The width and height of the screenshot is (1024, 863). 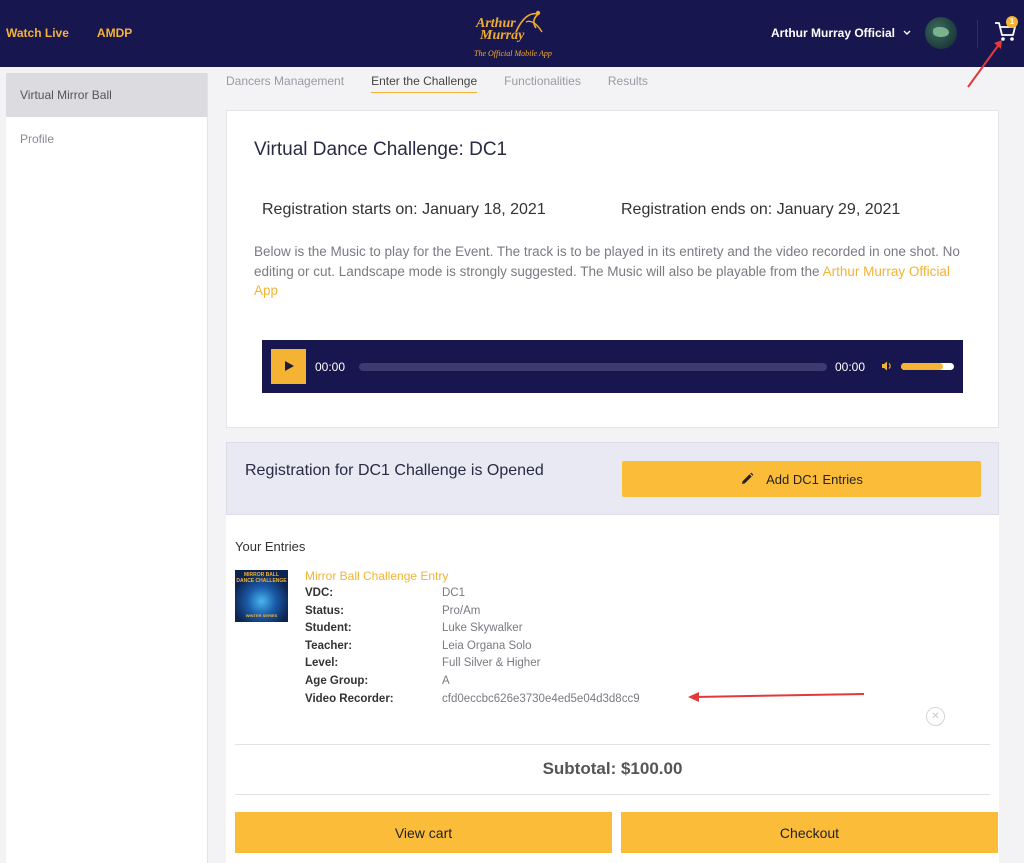 I want to click on detail-row-teacher: Teacher: Leia Organa Solo, so click(x=515, y=649).